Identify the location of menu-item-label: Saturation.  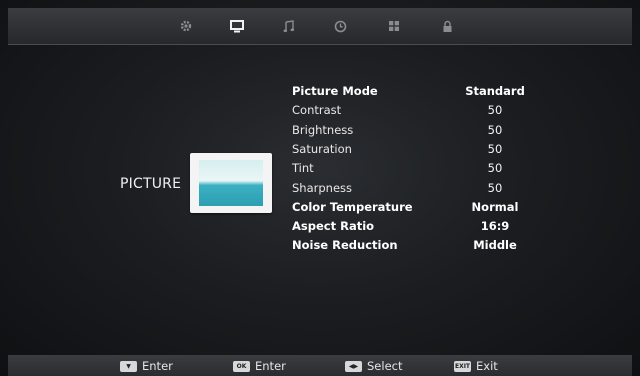
(322, 149).